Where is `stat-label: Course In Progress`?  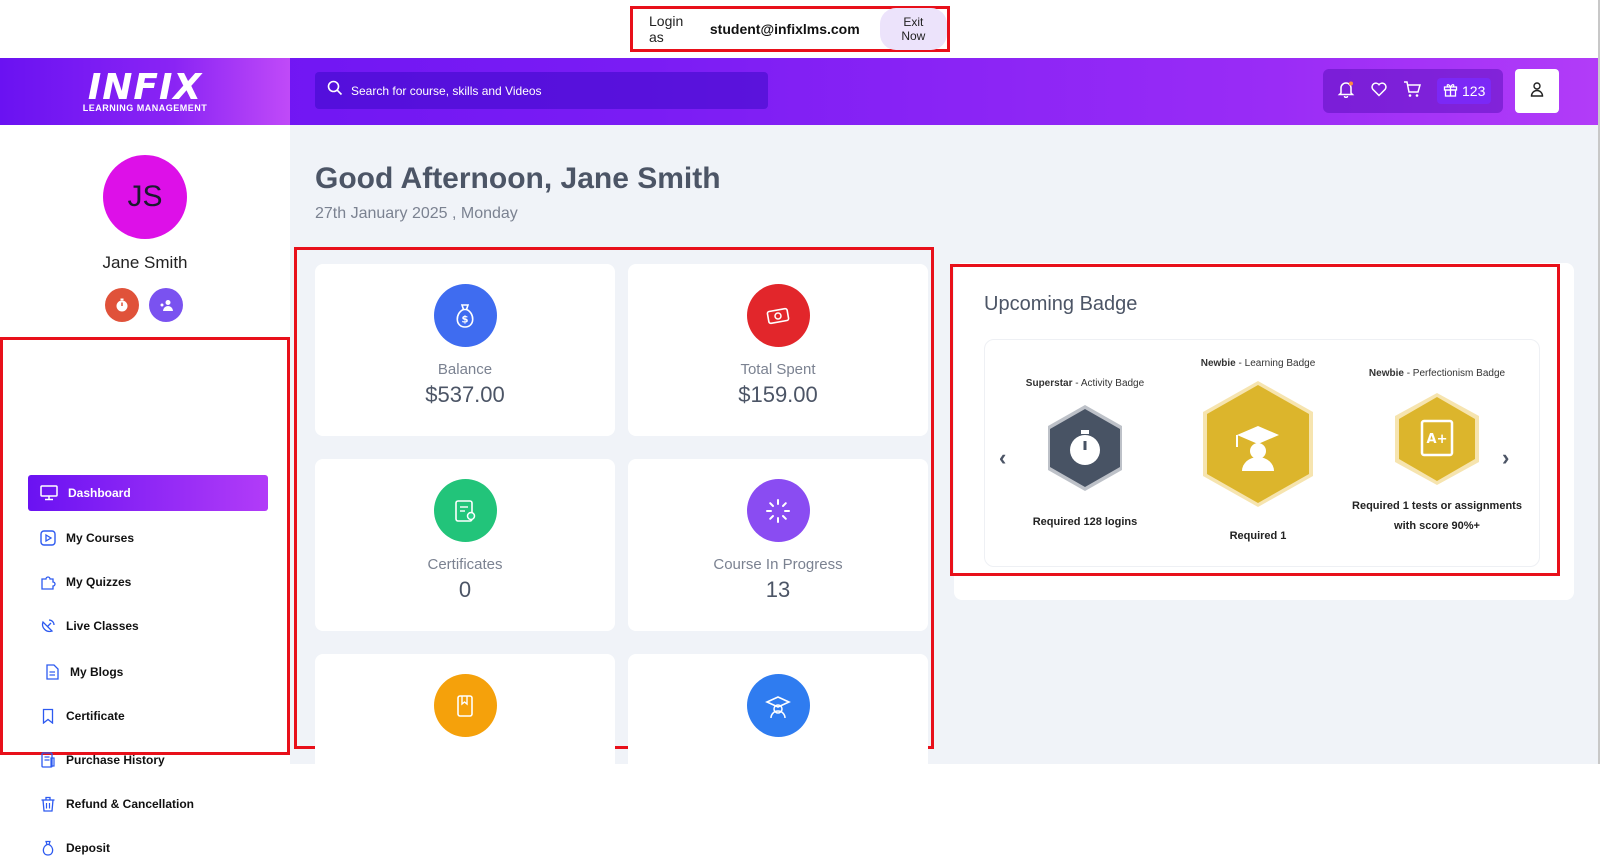 stat-label: Course In Progress is located at coordinates (778, 564).